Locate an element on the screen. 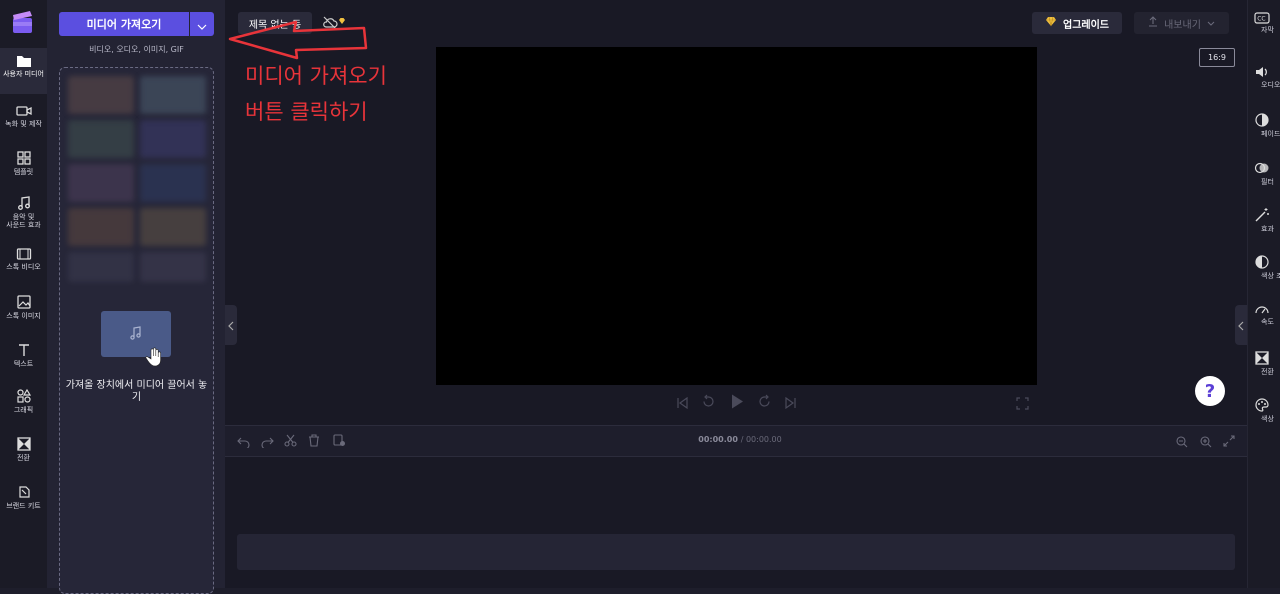 The image size is (1280, 594). nav-item-stock-image: 스톡 이미지 is located at coordinates (23, 312).